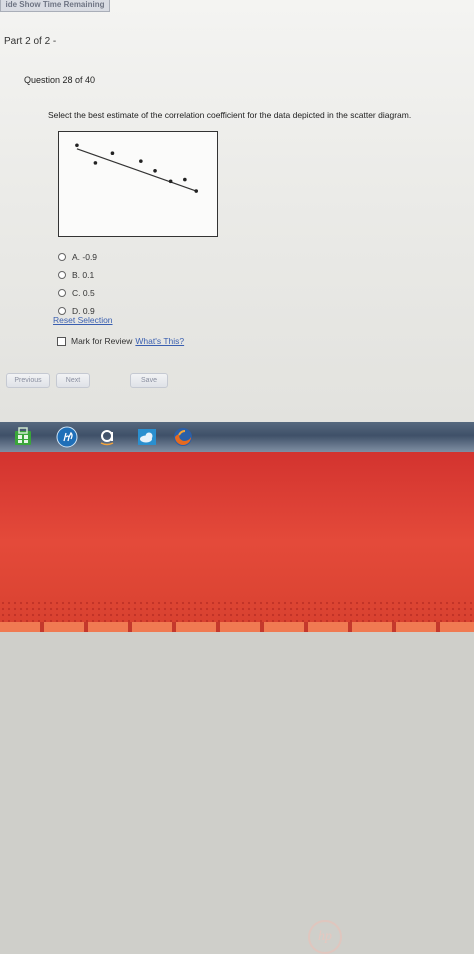 This screenshot has height=954, width=474. What do you see at coordinates (28, 380) in the screenshot?
I see `previous-button: Previous` at bounding box center [28, 380].